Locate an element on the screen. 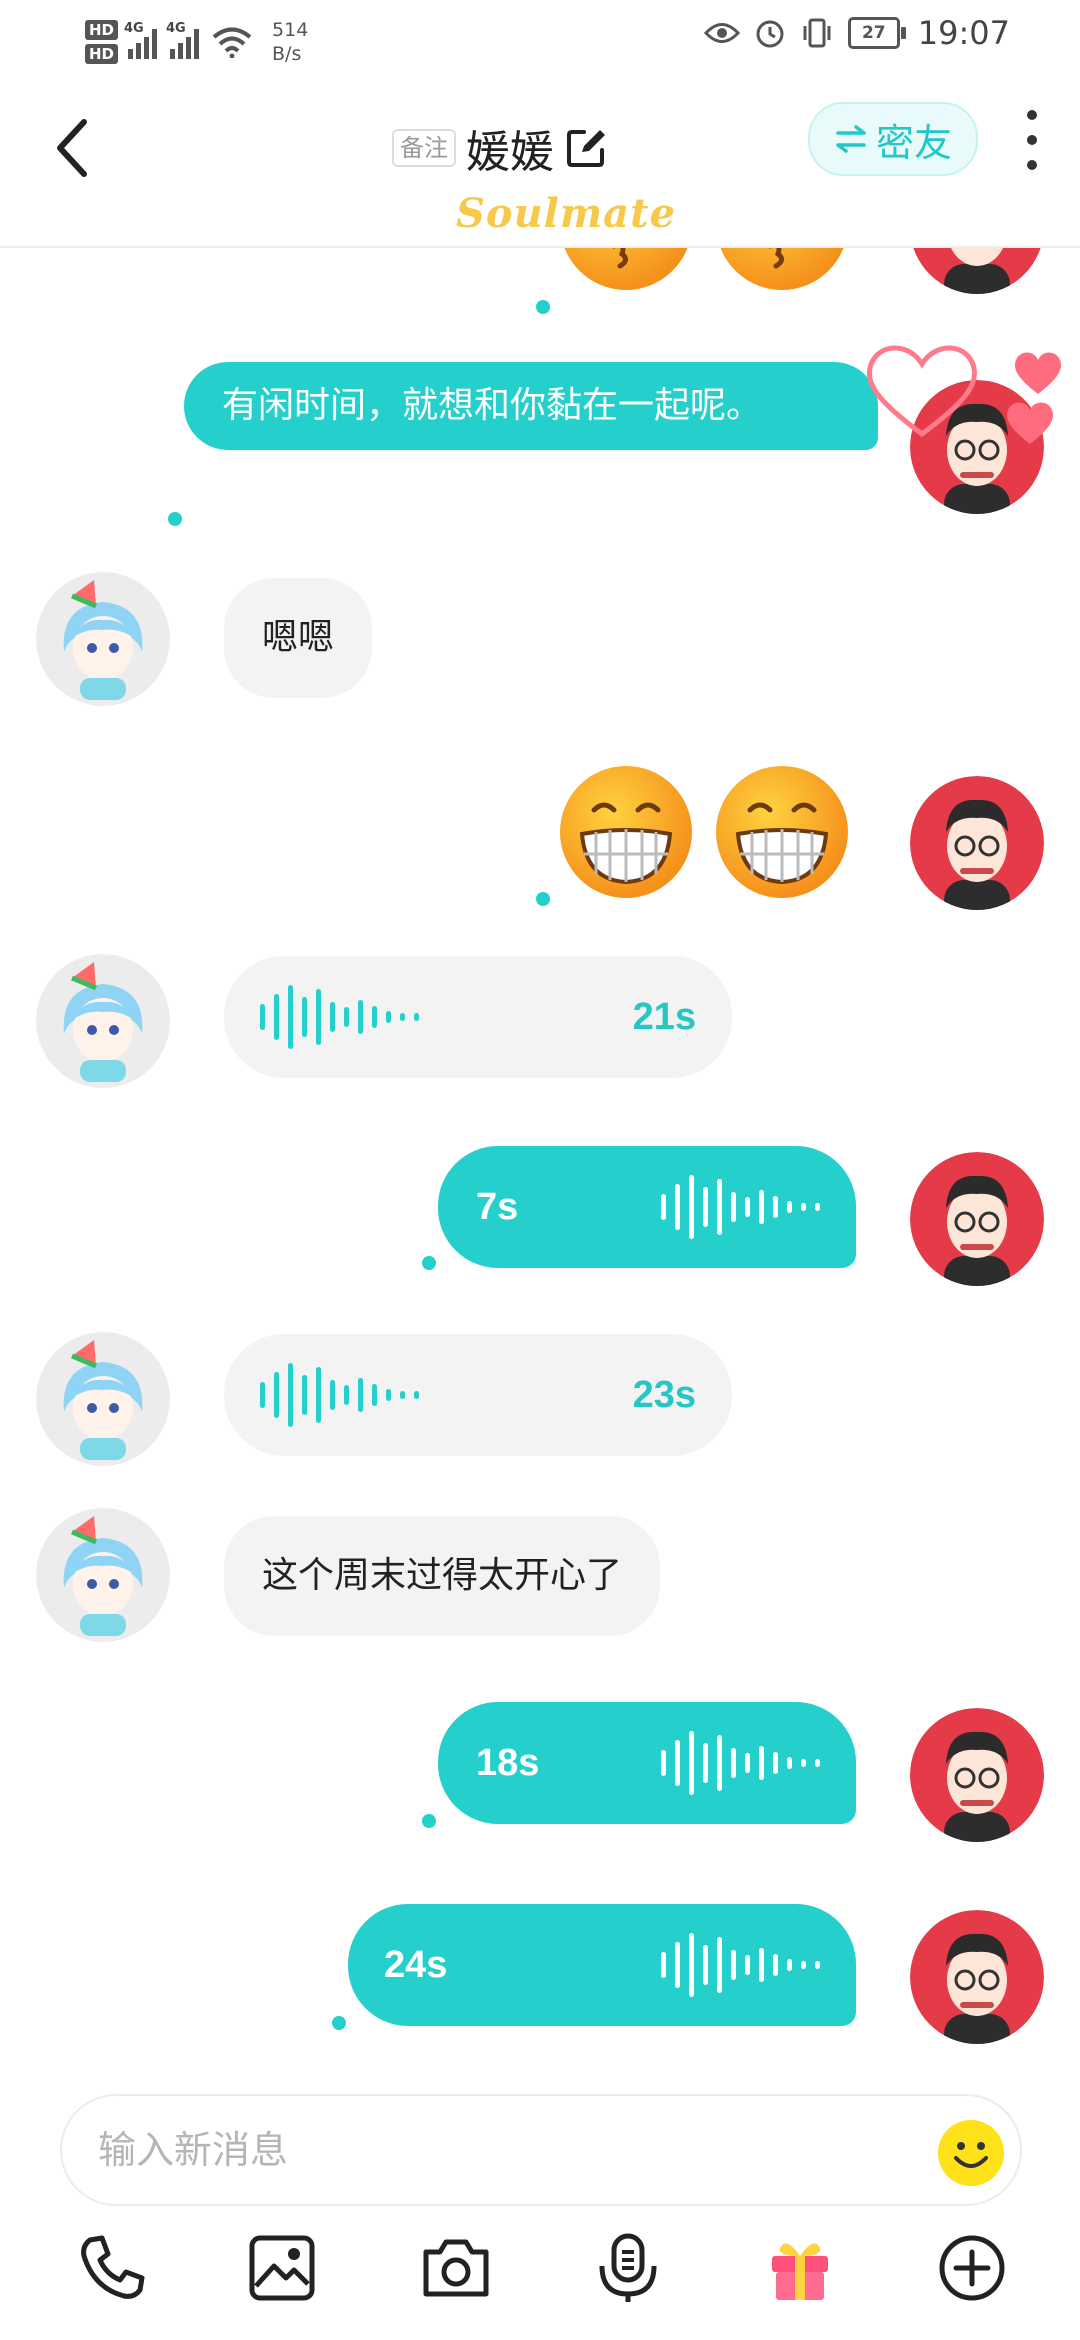  wifi-icon is located at coordinates (232, 42).